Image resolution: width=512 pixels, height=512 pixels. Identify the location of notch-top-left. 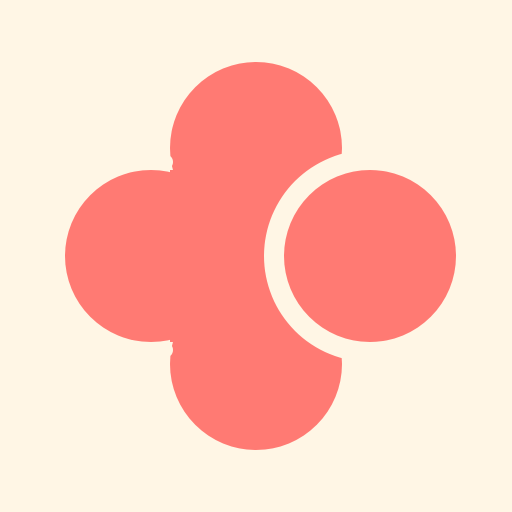
(165, 162).